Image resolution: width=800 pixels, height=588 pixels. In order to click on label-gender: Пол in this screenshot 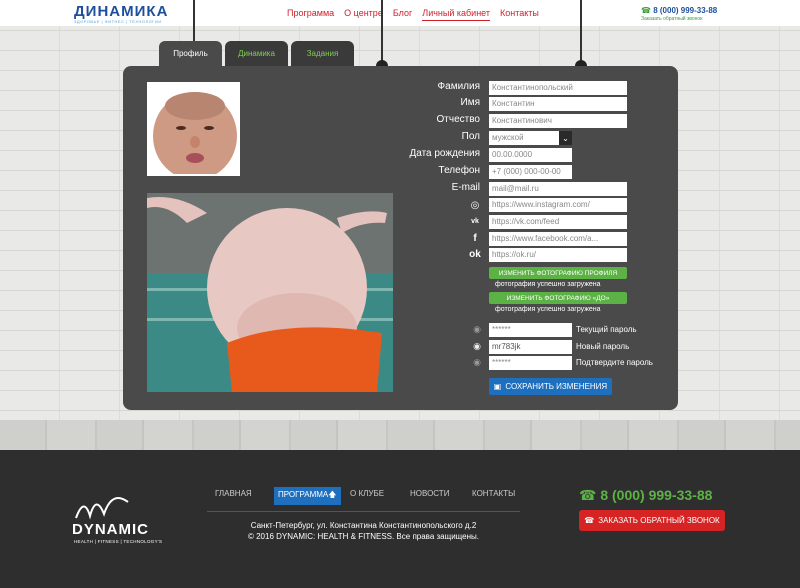, I will do `click(470, 136)`.